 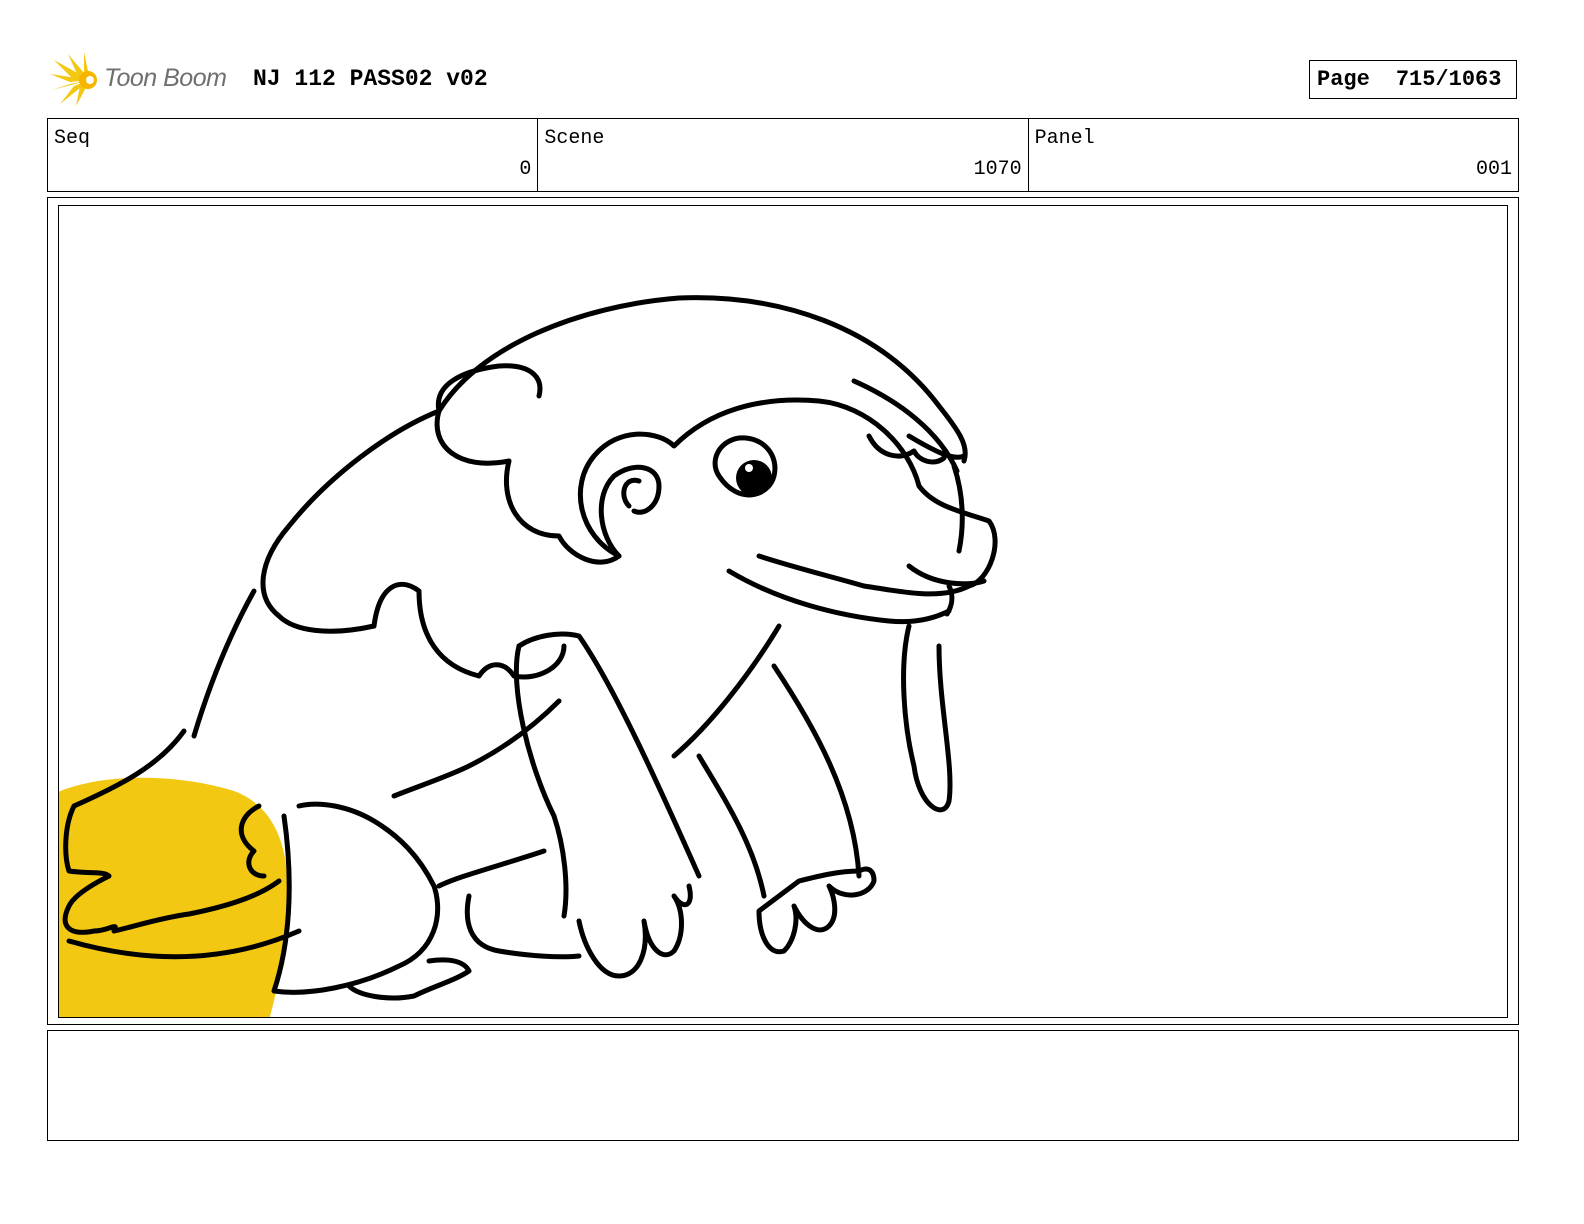 What do you see at coordinates (754, 478) in the screenshot?
I see `eye-pupil` at bounding box center [754, 478].